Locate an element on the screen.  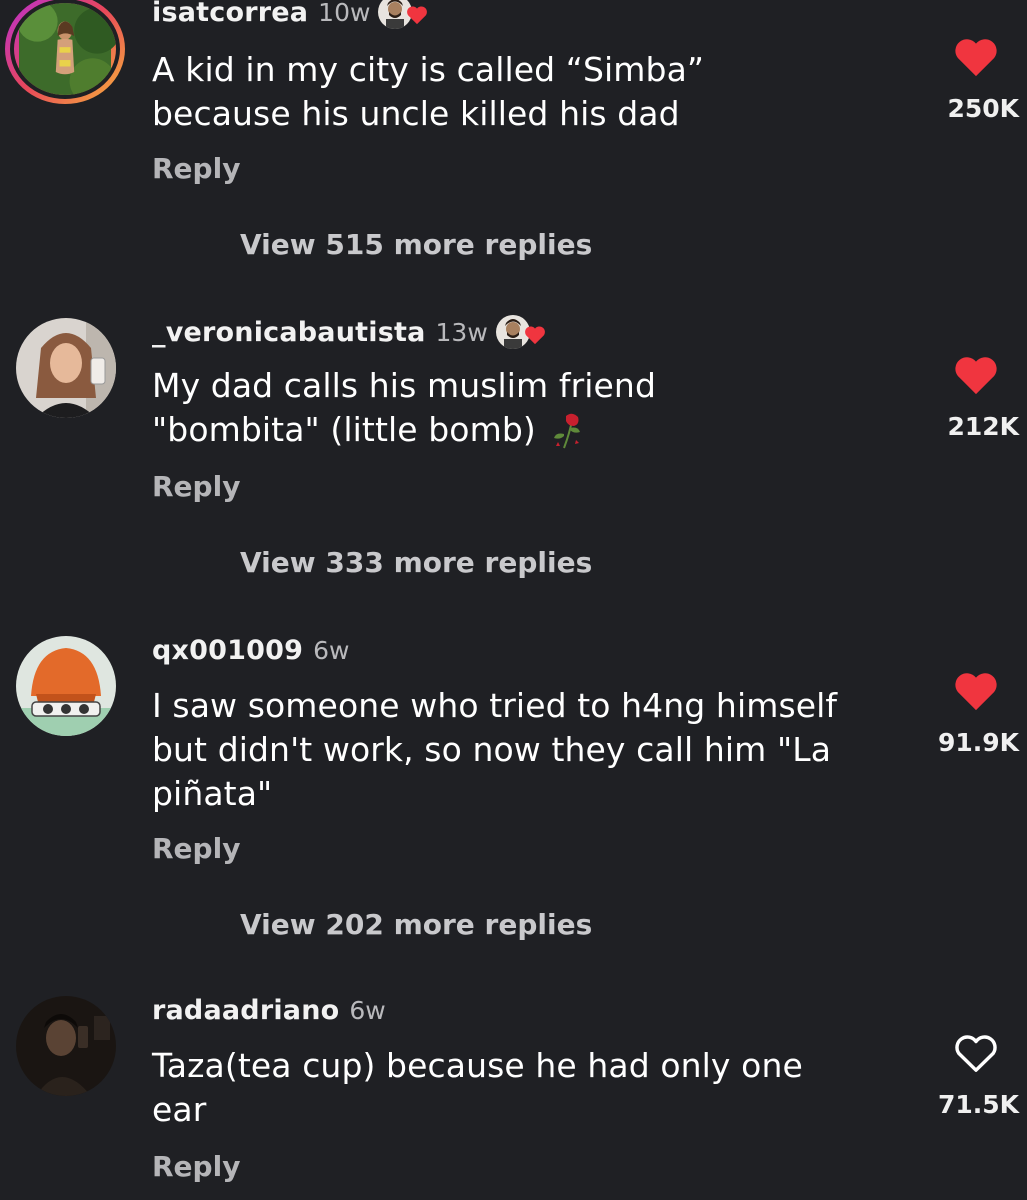
username: radaadriano is located at coordinates (245, 1010).